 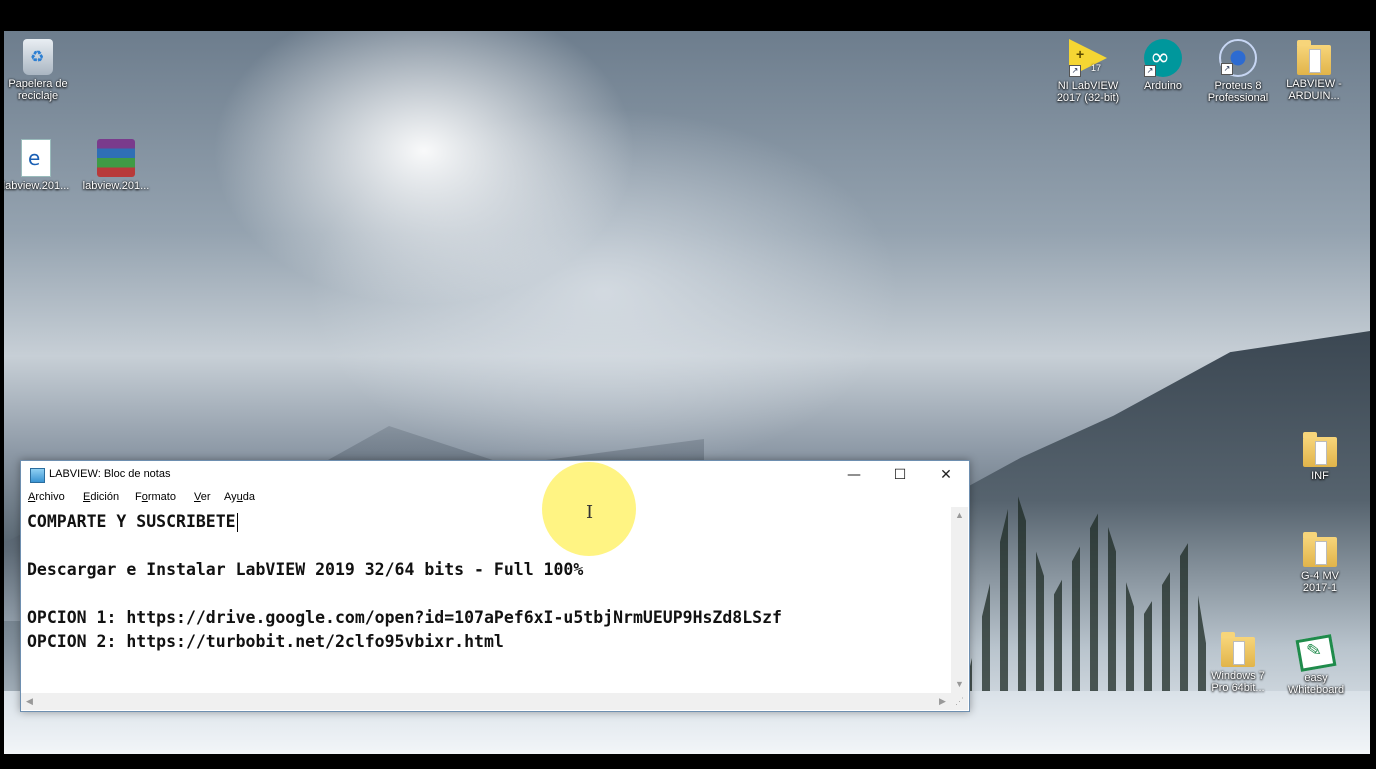 What do you see at coordinates (38, 90) in the screenshot?
I see `desktop-icon-label: Papelera de reciclaje` at bounding box center [38, 90].